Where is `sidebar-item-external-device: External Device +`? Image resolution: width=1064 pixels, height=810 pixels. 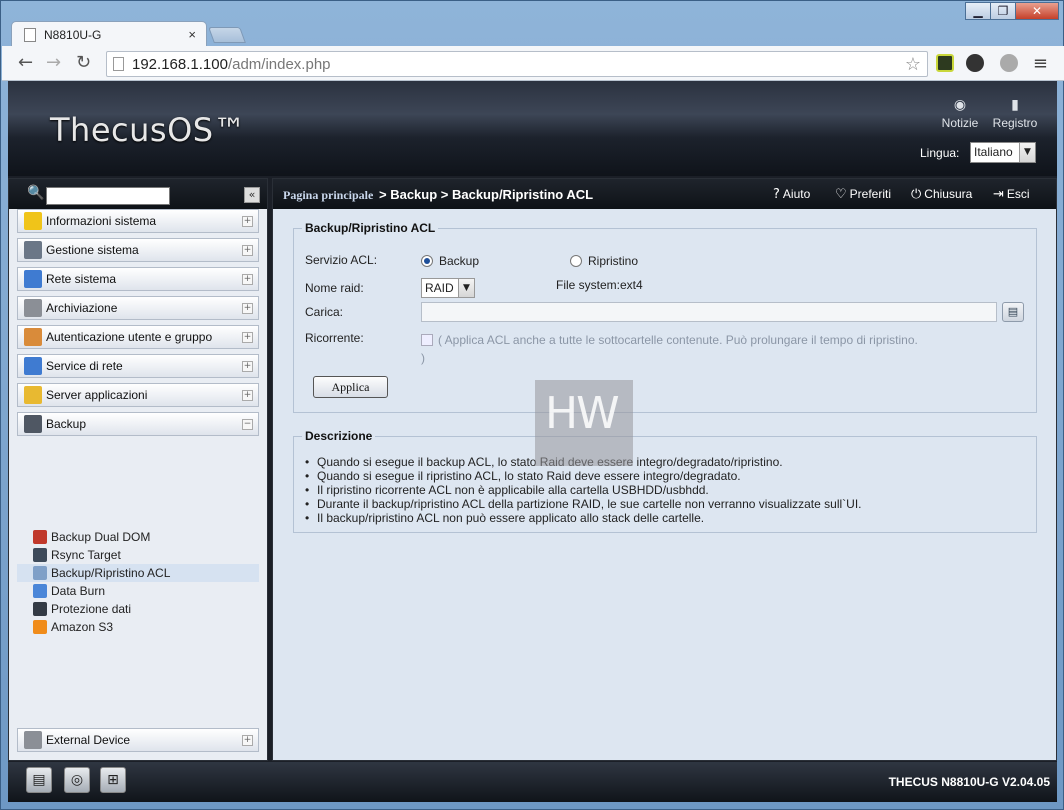 sidebar-item-external-device: External Device + is located at coordinates (138, 740).